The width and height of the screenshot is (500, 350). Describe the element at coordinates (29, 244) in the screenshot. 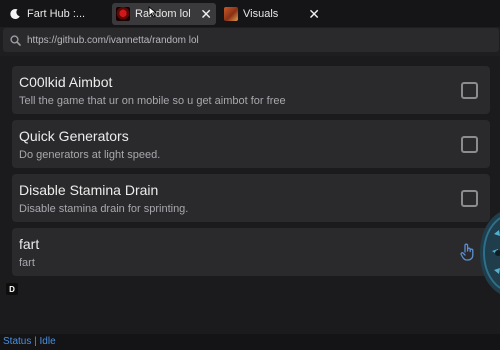

I see `item-title: fart` at that location.